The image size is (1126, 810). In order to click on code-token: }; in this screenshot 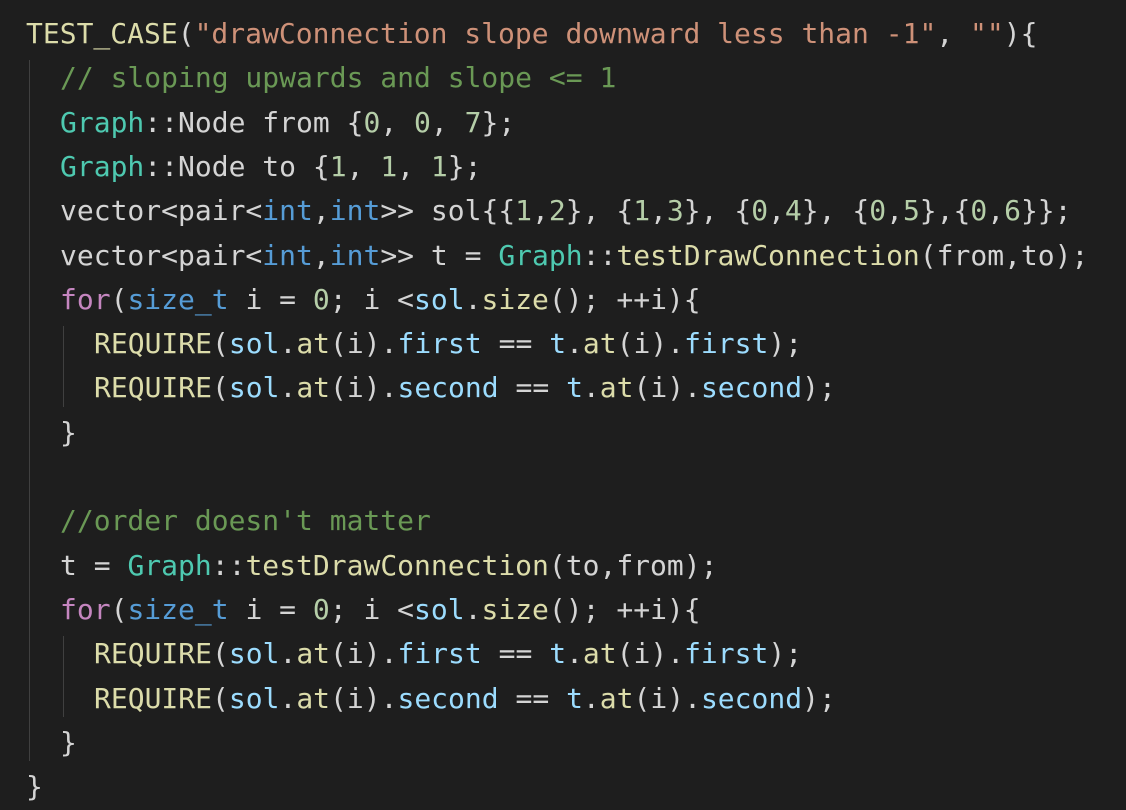, I will do `click(498, 122)`.